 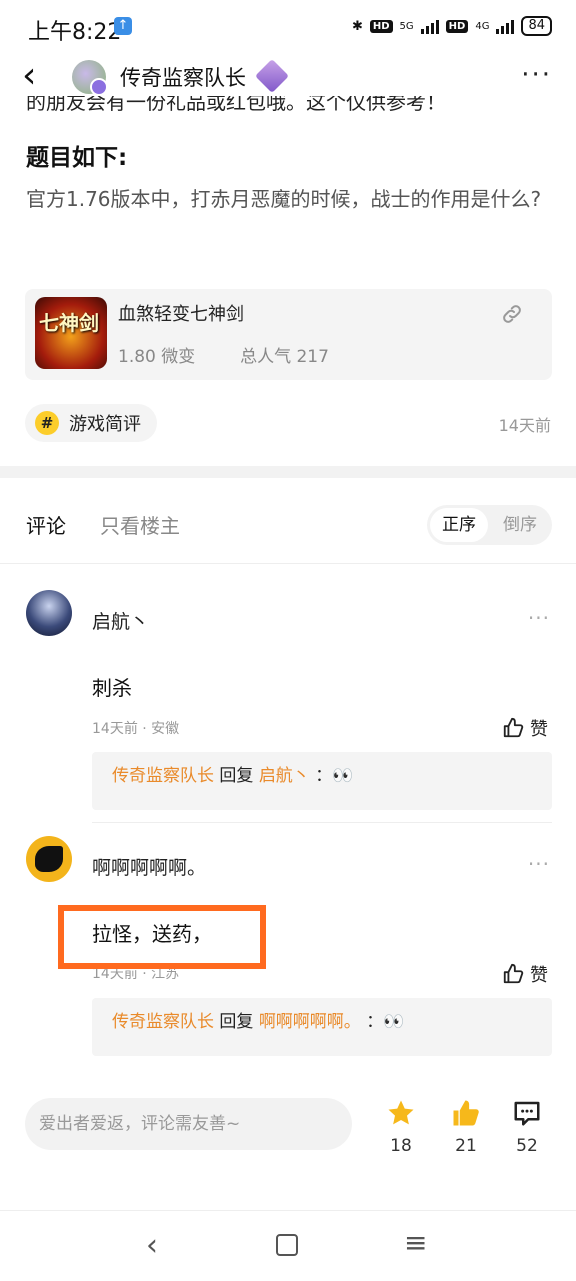 I want to click on comment-text: 刺杀, so click(x=112, y=688).